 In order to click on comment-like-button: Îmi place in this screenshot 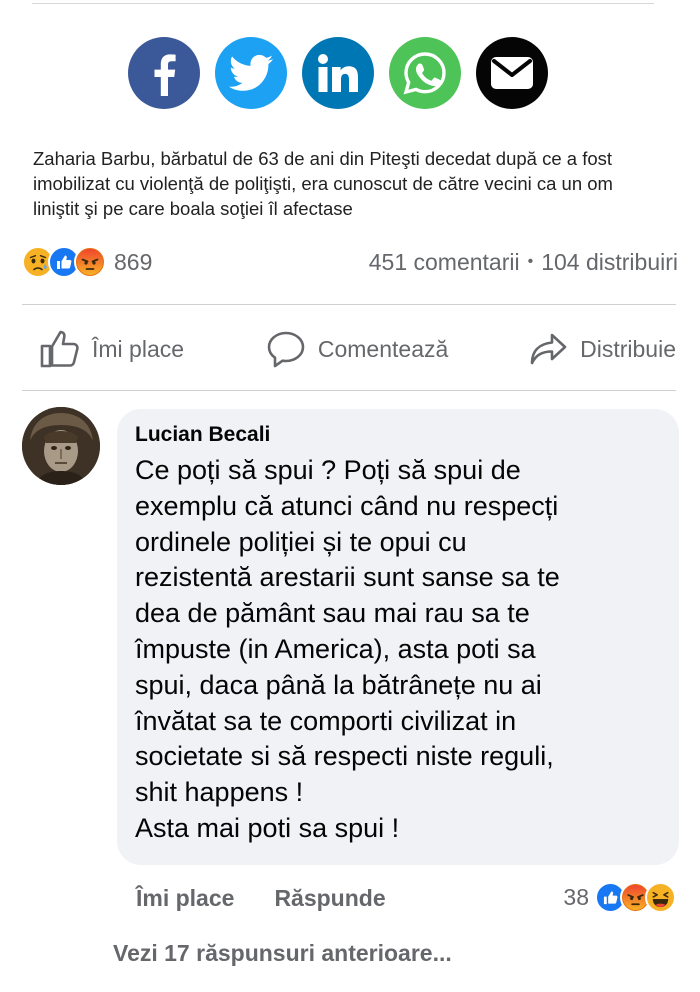, I will do `click(185, 898)`.